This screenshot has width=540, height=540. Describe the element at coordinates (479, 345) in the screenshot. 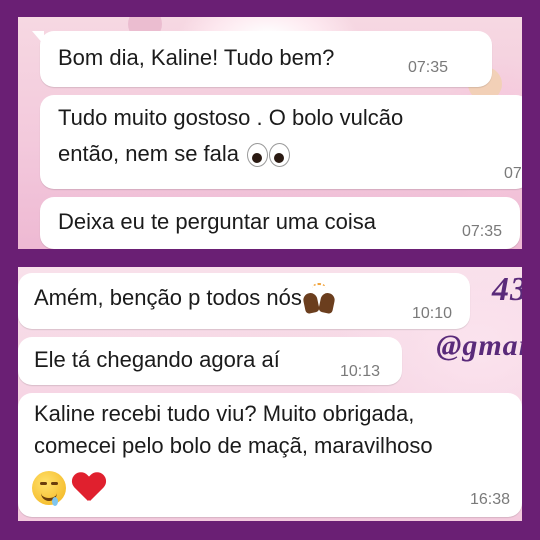

I see `background-text-email: @gmai` at that location.